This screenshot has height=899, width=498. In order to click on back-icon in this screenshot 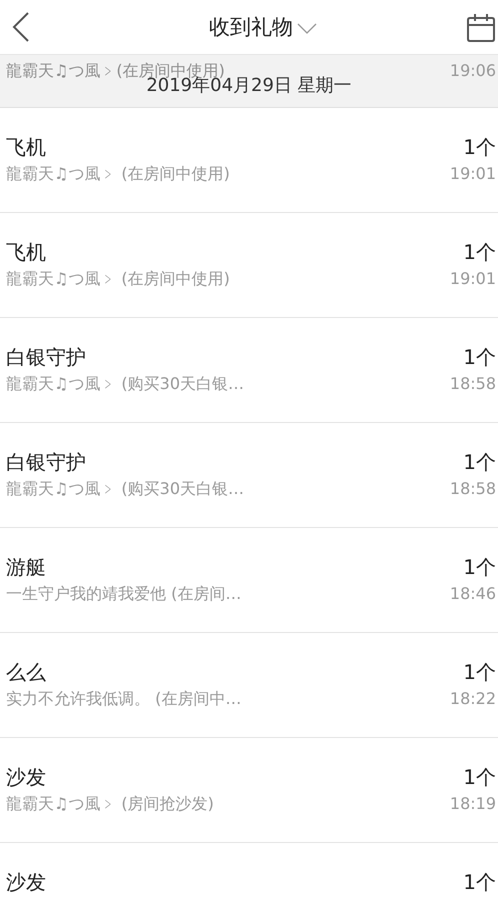, I will do `click(21, 27)`.